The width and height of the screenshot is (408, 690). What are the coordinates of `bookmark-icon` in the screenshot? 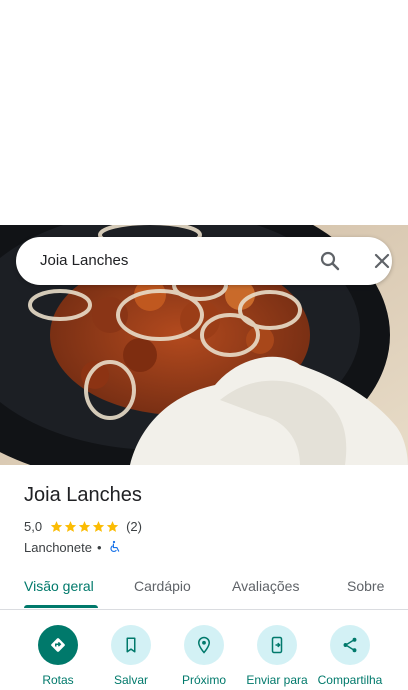 It's located at (131, 645).